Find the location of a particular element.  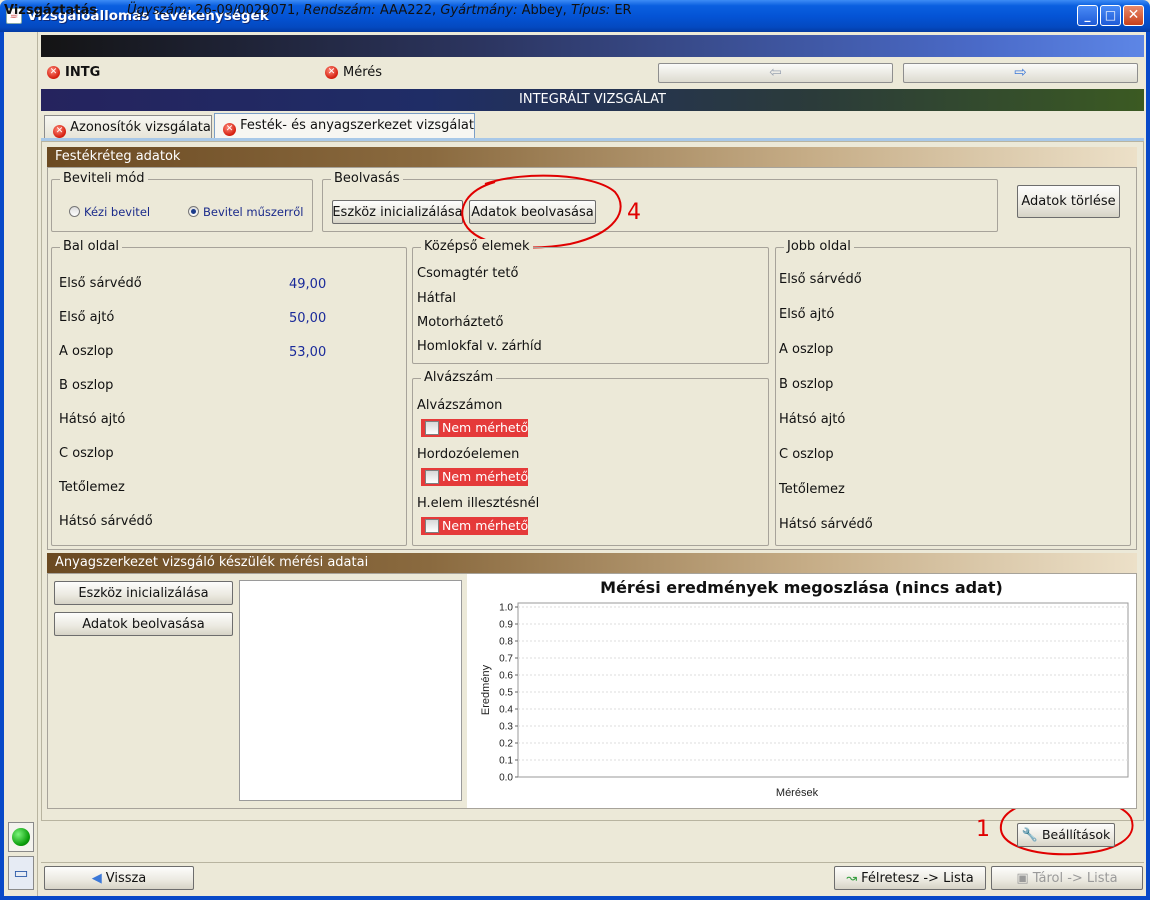

tipus-label: Típus: is located at coordinates (590, 10).